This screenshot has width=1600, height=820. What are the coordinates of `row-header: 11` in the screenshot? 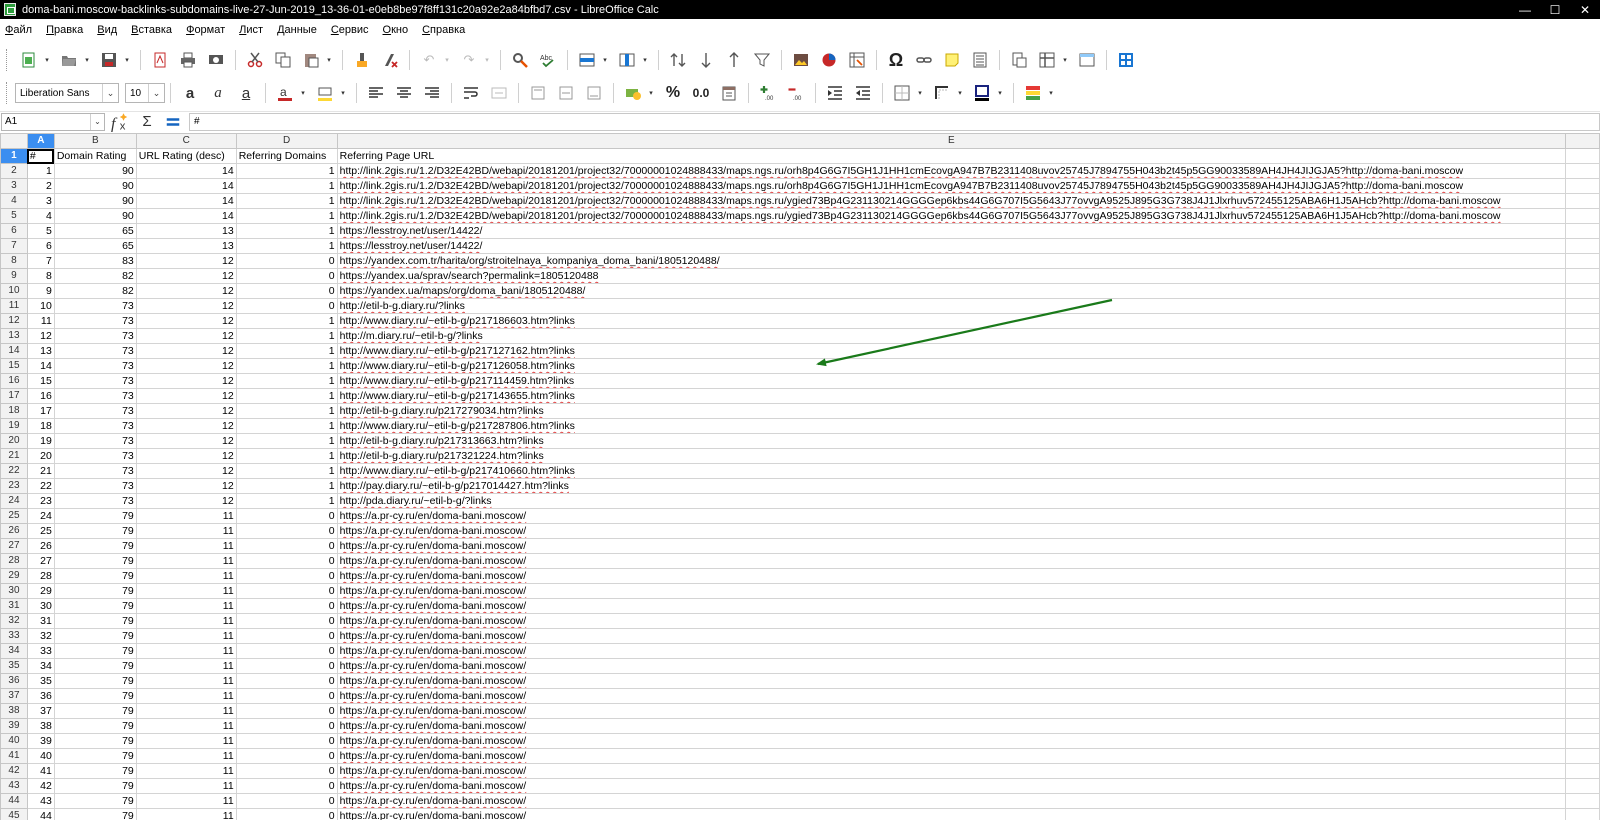 It's located at (14, 306).